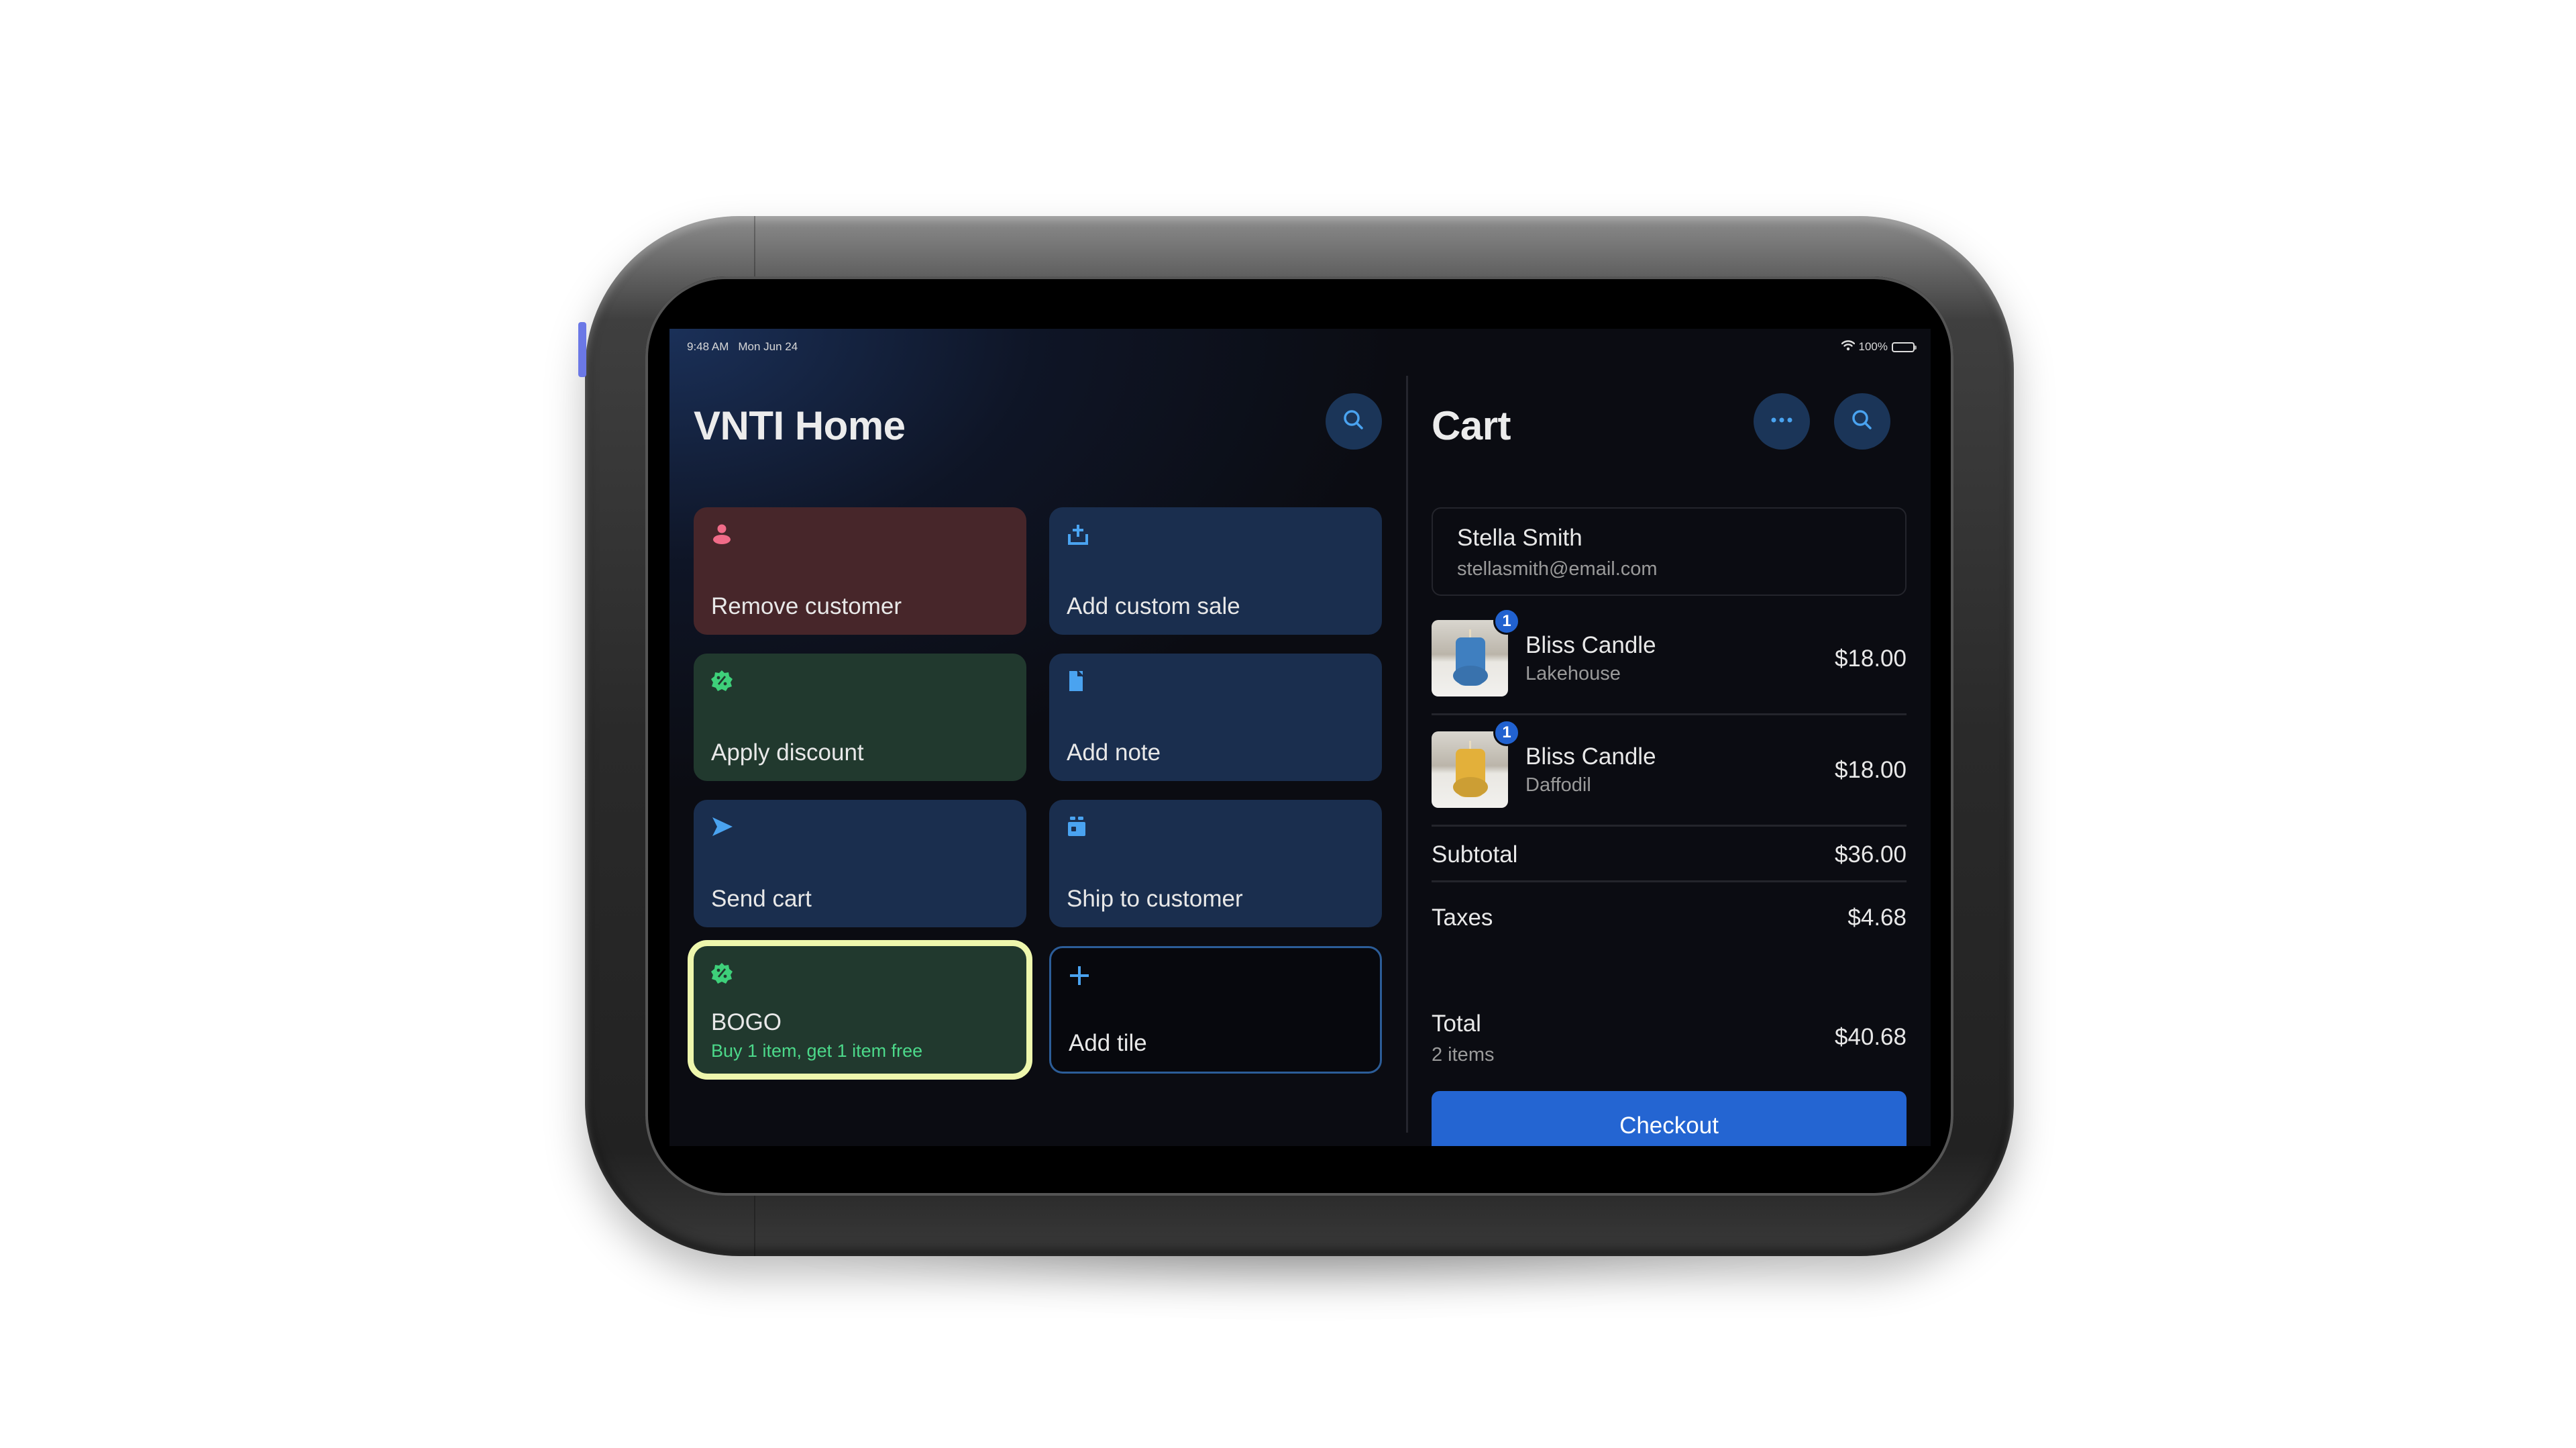  I want to click on tile-remove-customer: Remove customer, so click(860, 571).